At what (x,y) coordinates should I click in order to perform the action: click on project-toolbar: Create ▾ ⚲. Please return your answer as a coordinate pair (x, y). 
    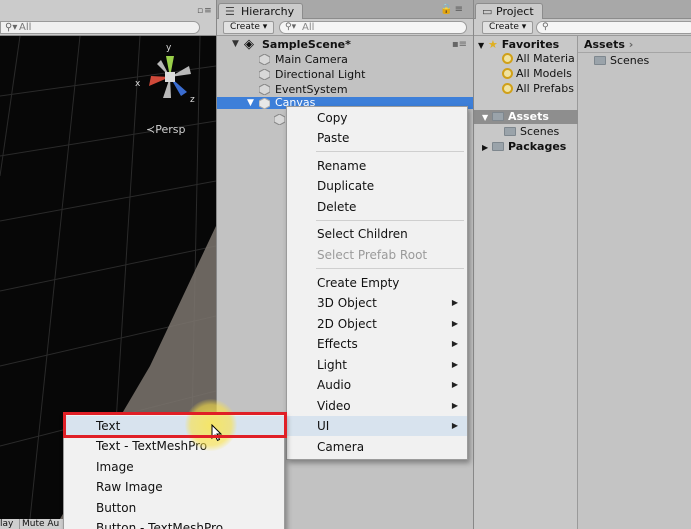
    Looking at the image, I should click on (582, 27).